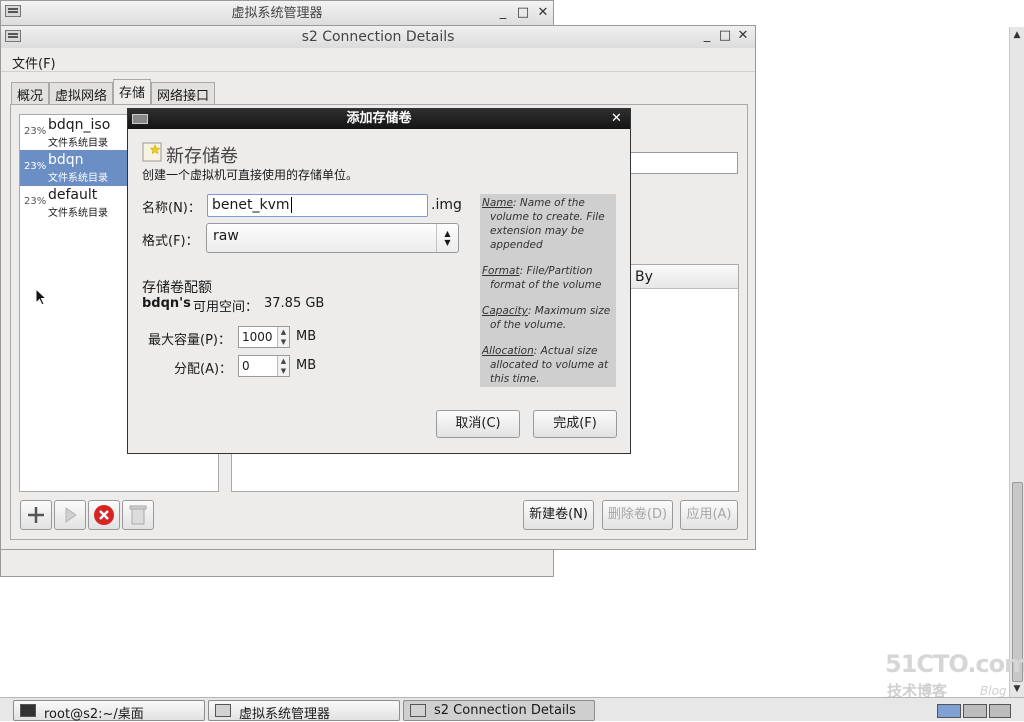 The image size is (1024, 722). I want to click on help-term: Capacity, so click(505, 311).